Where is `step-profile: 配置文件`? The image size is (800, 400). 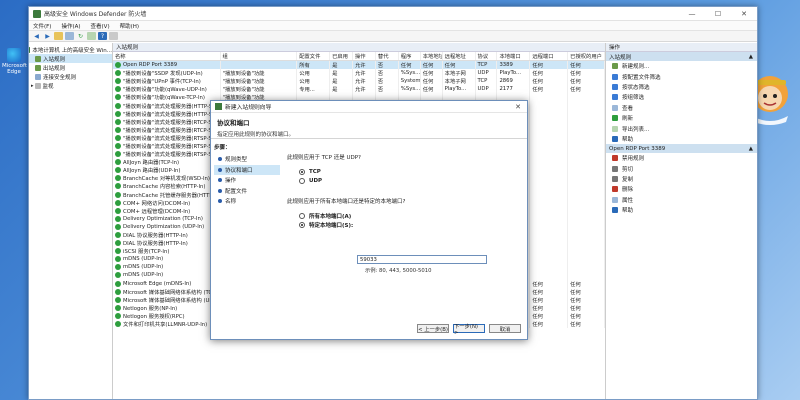 step-profile: 配置文件 is located at coordinates (247, 191).